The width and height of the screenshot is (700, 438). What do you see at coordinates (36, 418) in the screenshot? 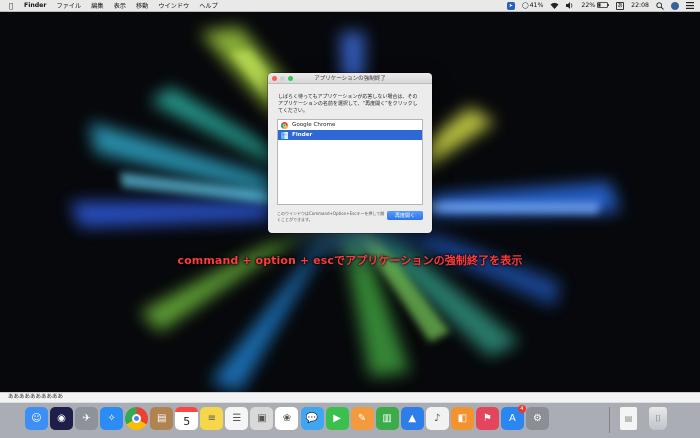
I see `finder-icon: ☺` at bounding box center [36, 418].